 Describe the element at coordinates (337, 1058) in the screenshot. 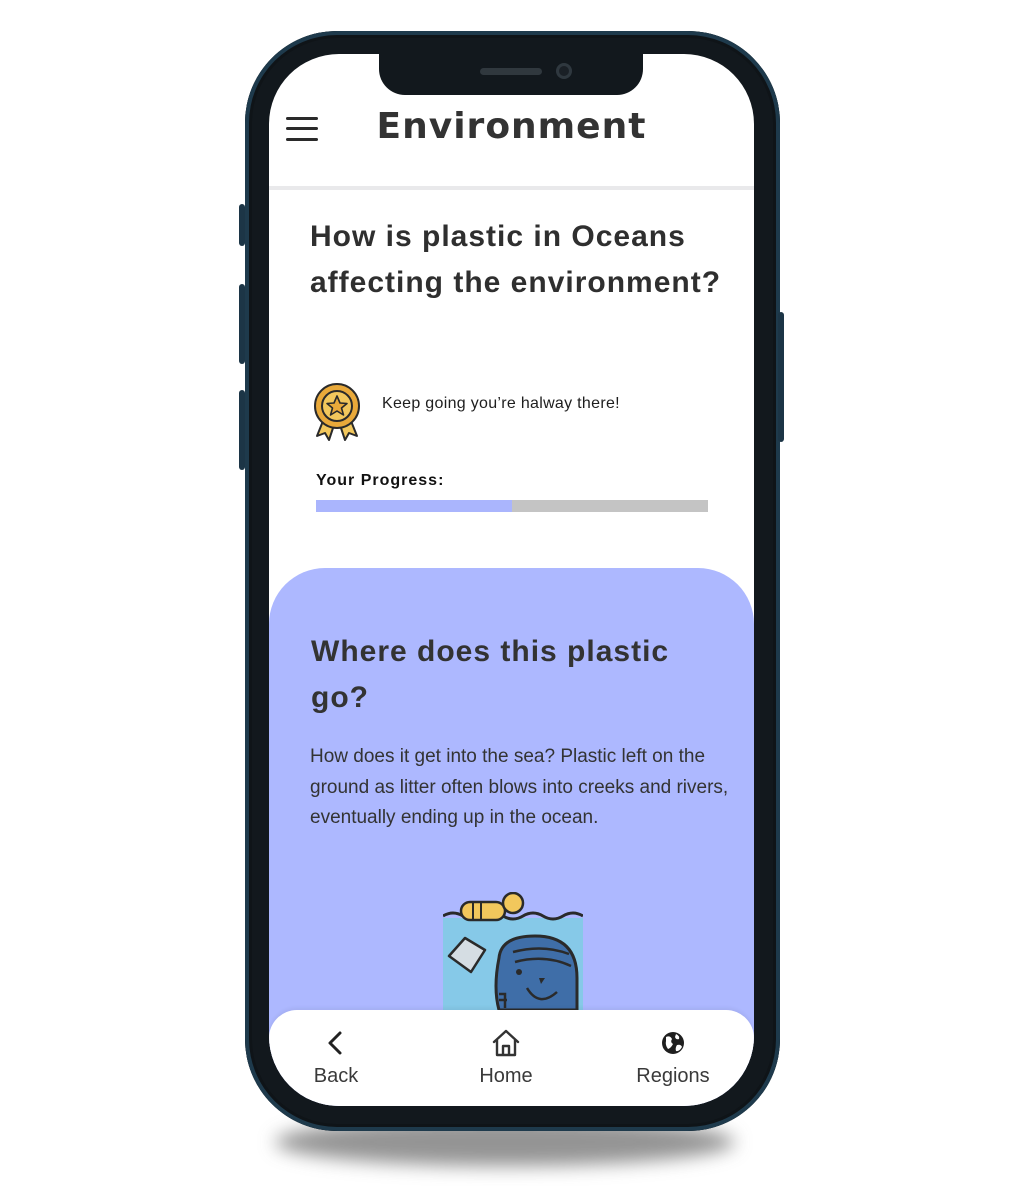

I see `nav-back-button: Back` at that location.